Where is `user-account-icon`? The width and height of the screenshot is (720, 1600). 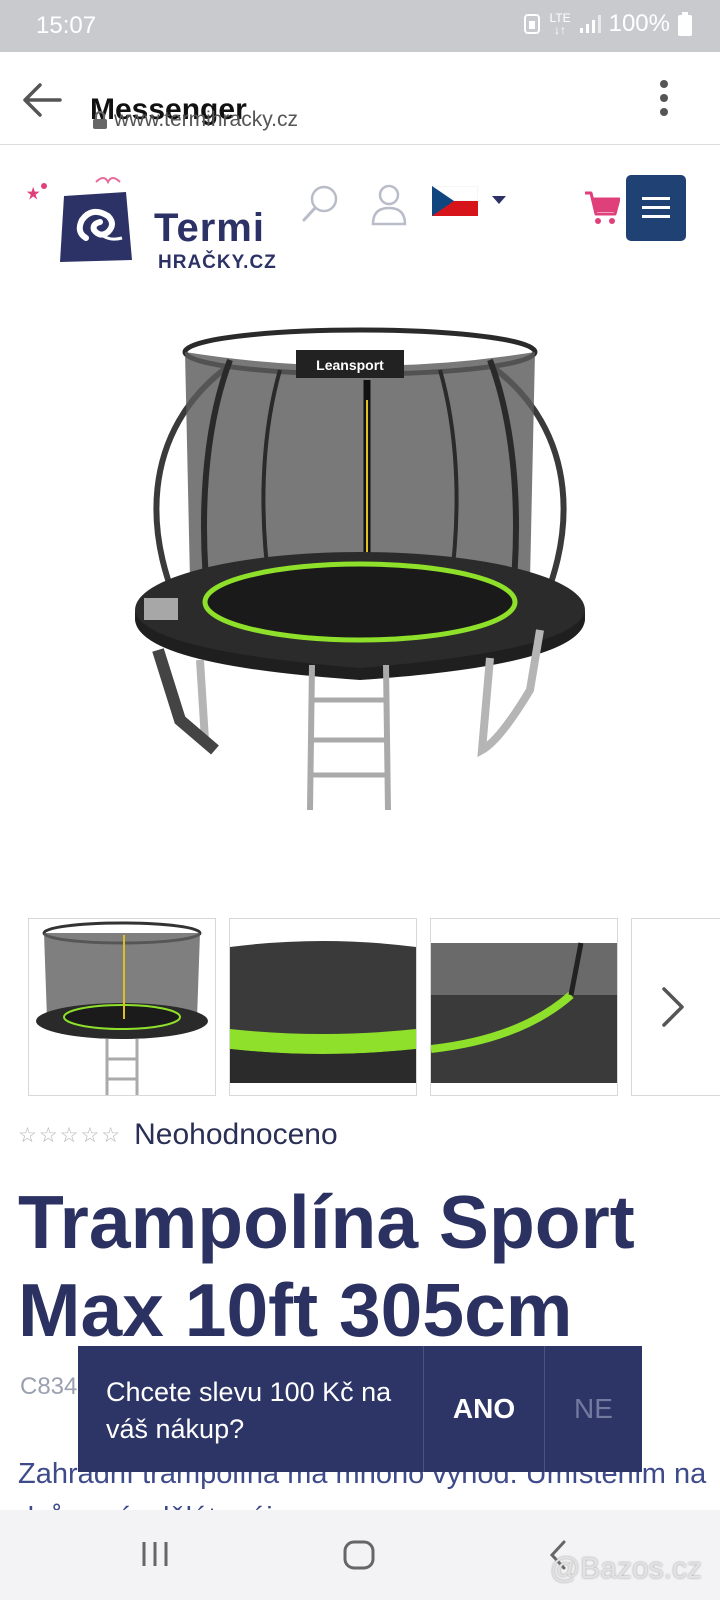 user-account-icon is located at coordinates (389, 204).